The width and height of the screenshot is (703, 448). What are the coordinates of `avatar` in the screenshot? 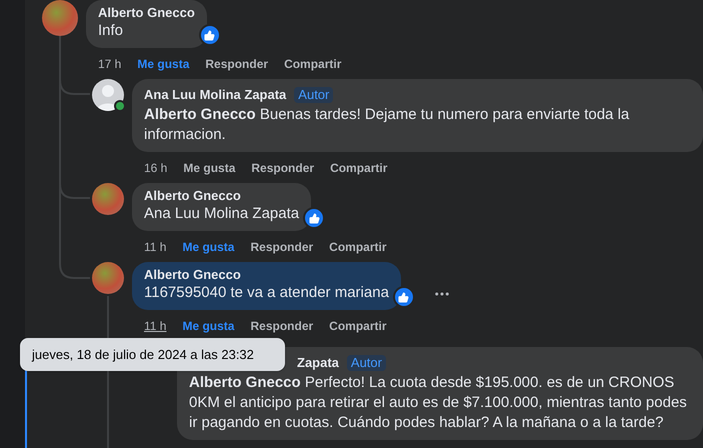 It's located at (108, 95).